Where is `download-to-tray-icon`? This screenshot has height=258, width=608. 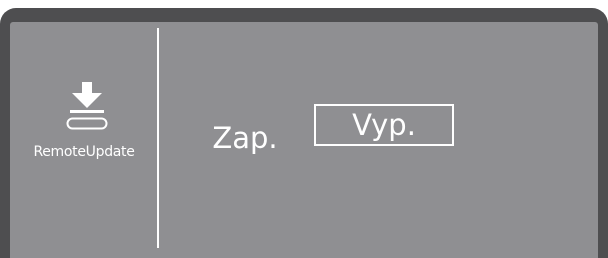 download-to-tray-icon is located at coordinates (87, 106).